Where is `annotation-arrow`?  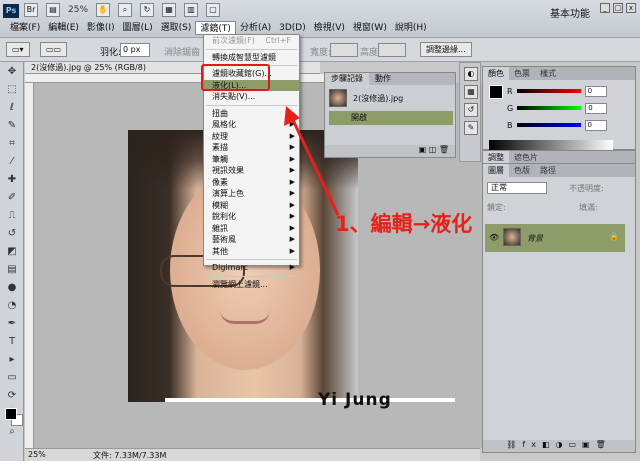
annotation-arrow is located at coordinates (312, 161).